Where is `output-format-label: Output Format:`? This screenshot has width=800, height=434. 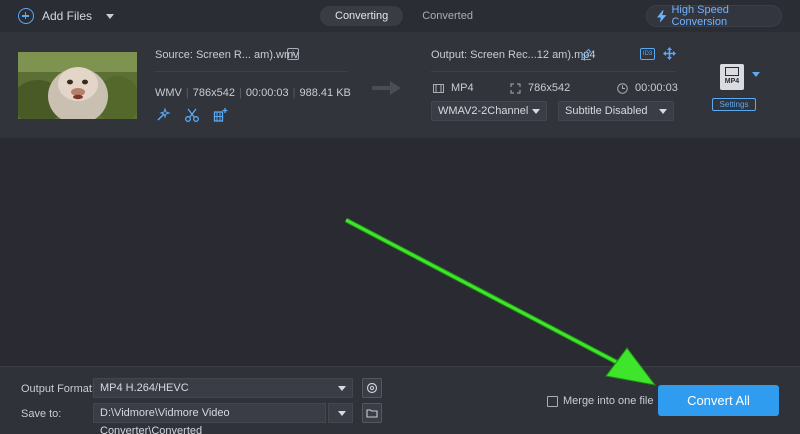
output-format-label: Output Format: is located at coordinates (58, 389).